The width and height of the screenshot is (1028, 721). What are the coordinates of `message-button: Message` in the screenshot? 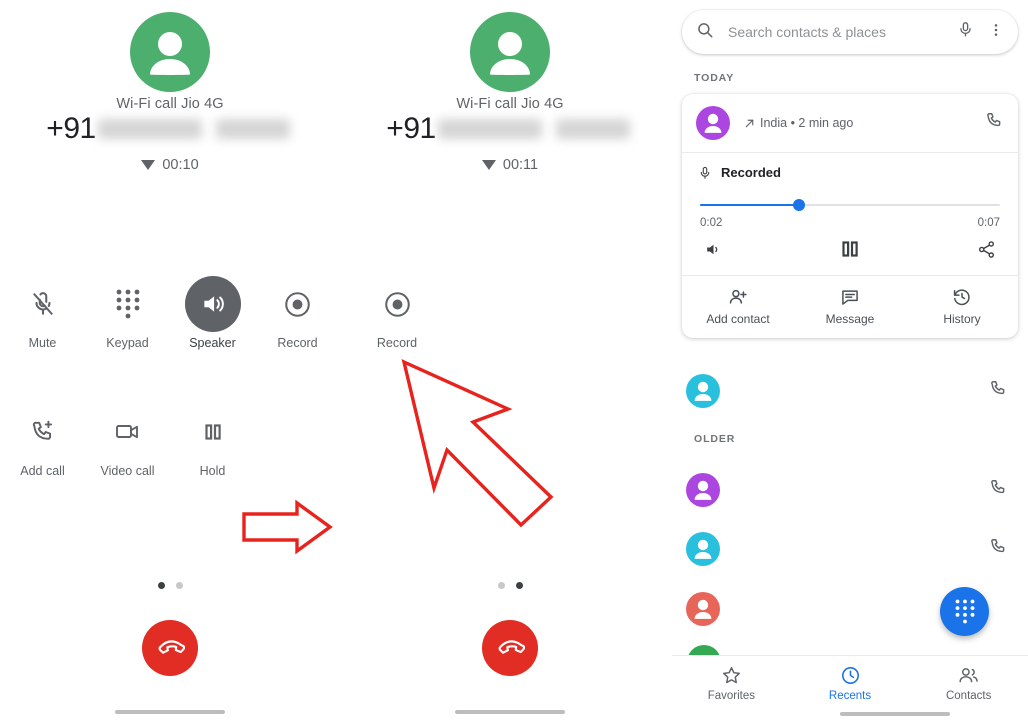 It's located at (850, 307).